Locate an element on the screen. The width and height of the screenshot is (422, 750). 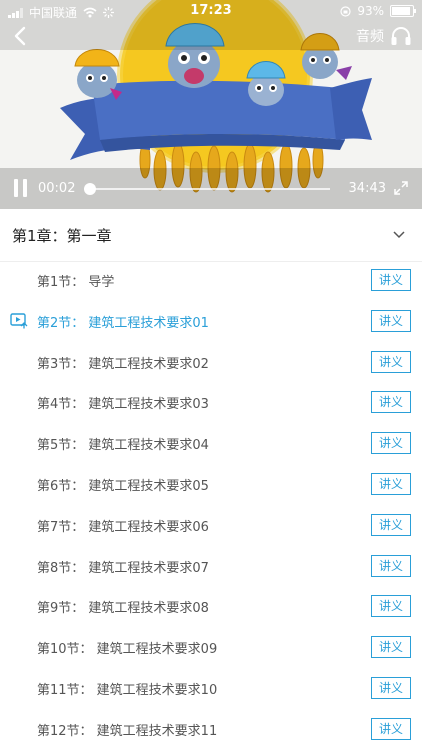
audio-mode-button: 音频 is located at coordinates (384, 36).